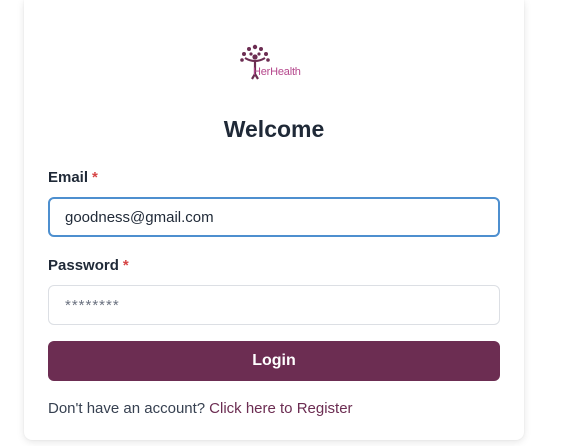 This screenshot has width=562, height=446. Describe the element at coordinates (274, 361) in the screenshot. I see `login-button: Login` at that location.